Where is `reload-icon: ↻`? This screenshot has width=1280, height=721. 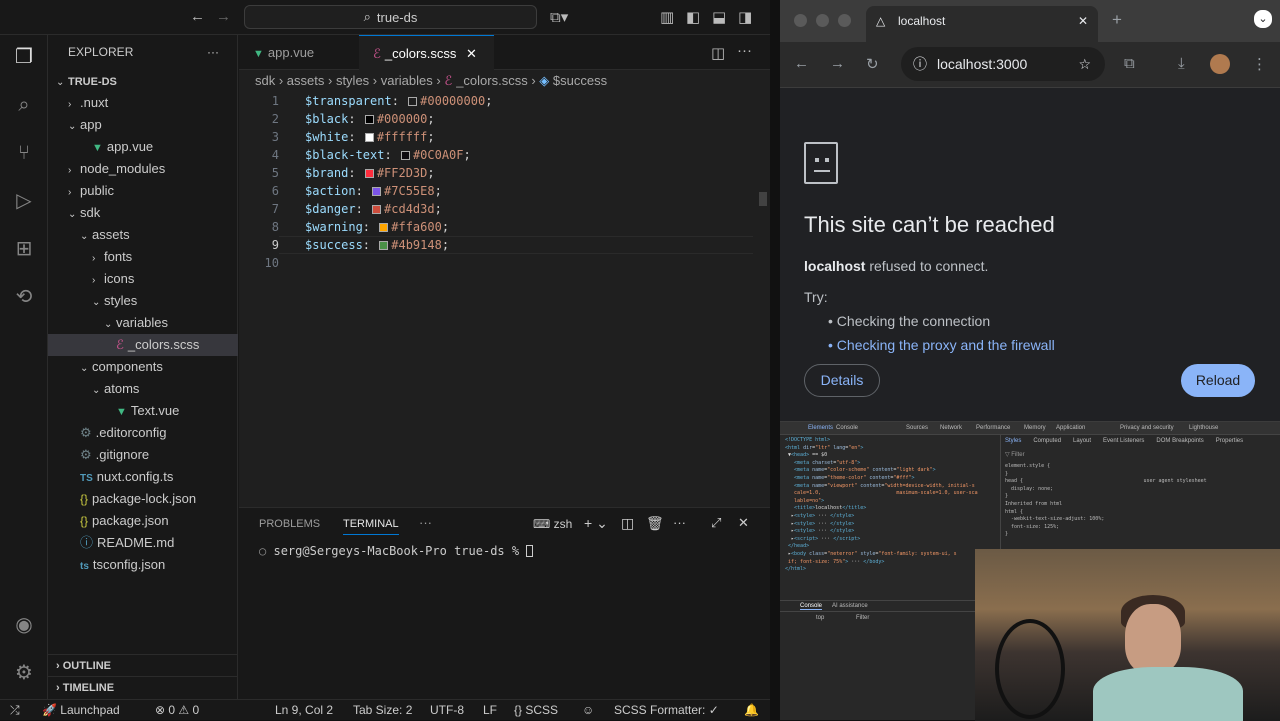
reload-icon: ↻ is located at coordinates (872, 64).